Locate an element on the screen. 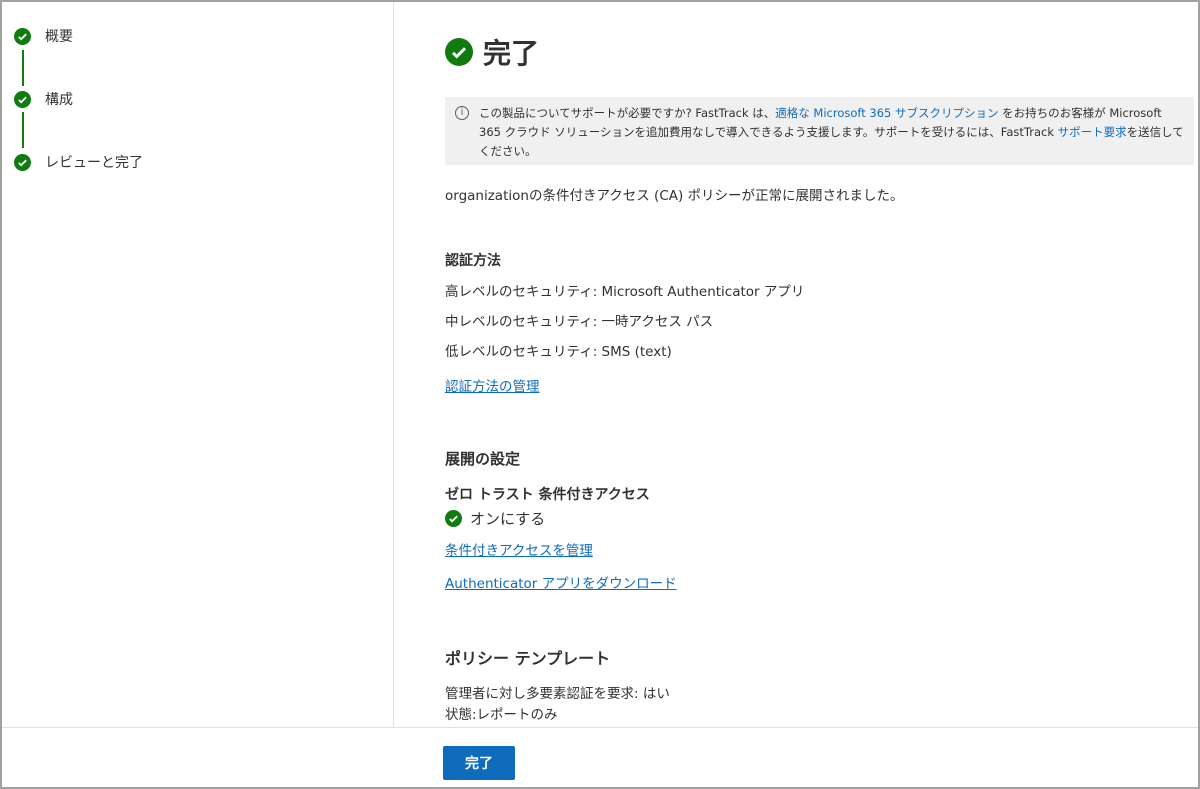  done-button: 完了 is located at coordinates (479, 763).